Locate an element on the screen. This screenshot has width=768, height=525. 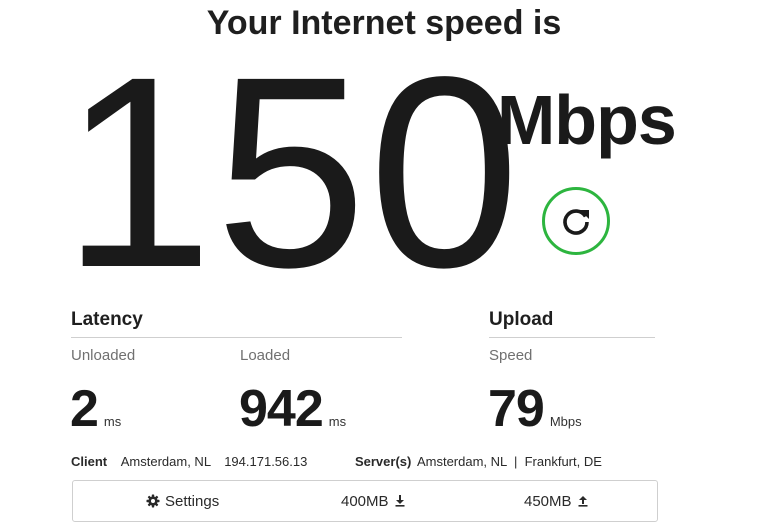
upload-size-button: 450MB is located at coordinates (556, 501).